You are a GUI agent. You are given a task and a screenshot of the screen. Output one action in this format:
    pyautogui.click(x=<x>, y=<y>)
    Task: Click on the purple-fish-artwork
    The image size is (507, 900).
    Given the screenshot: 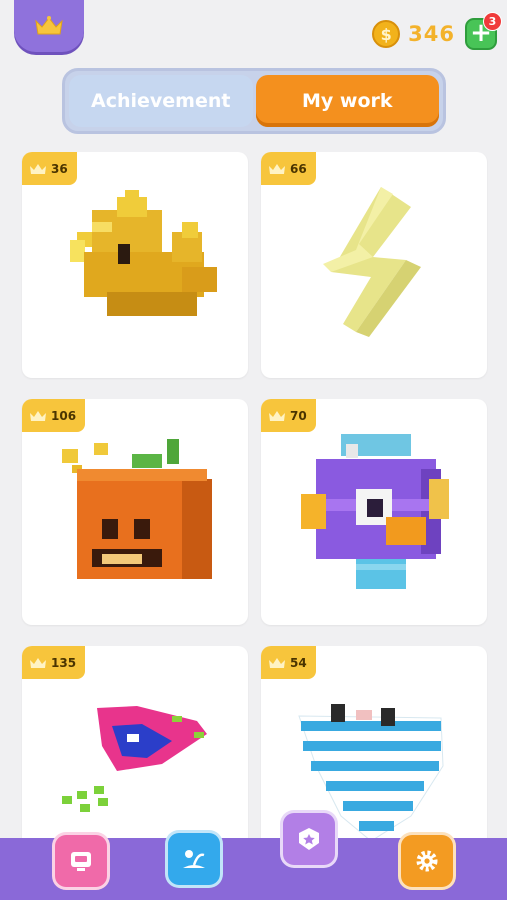 What is the action you would take?
    pyautogui.click(x=375, y=511)
    